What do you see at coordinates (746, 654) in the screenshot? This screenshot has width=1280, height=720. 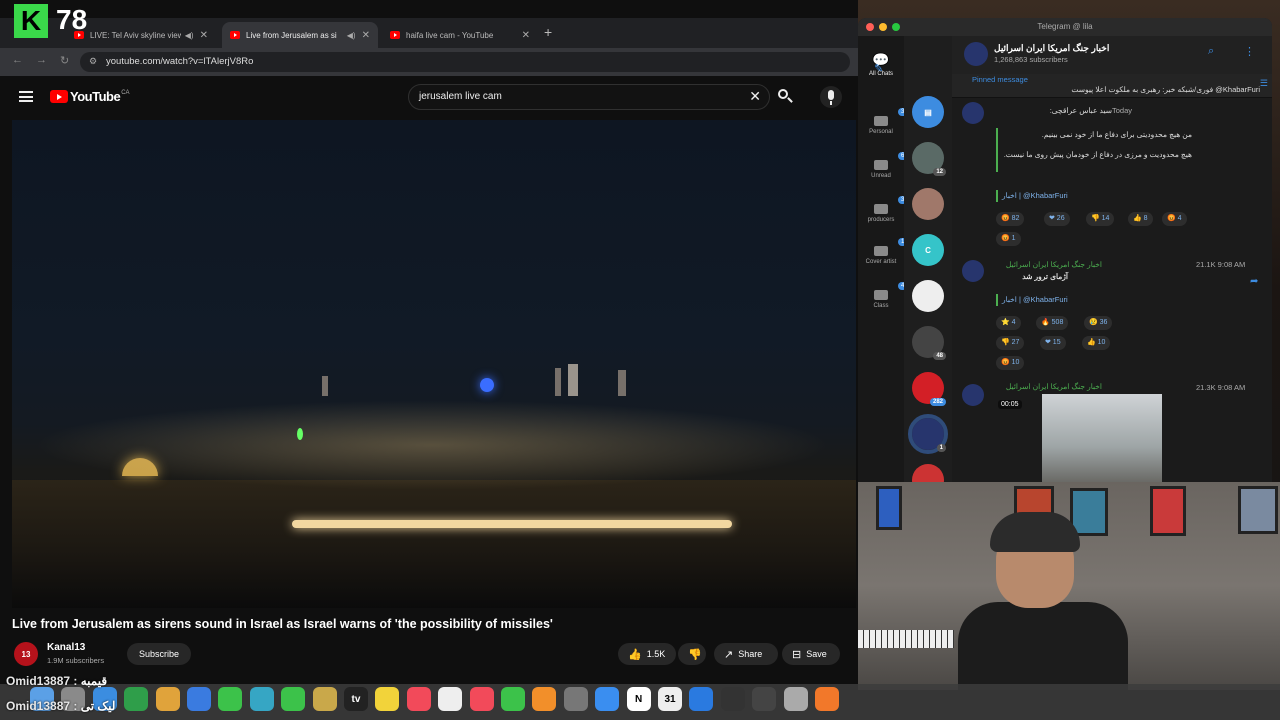 I see `share-button: ↗ Share` at bounding box center [746, 654].